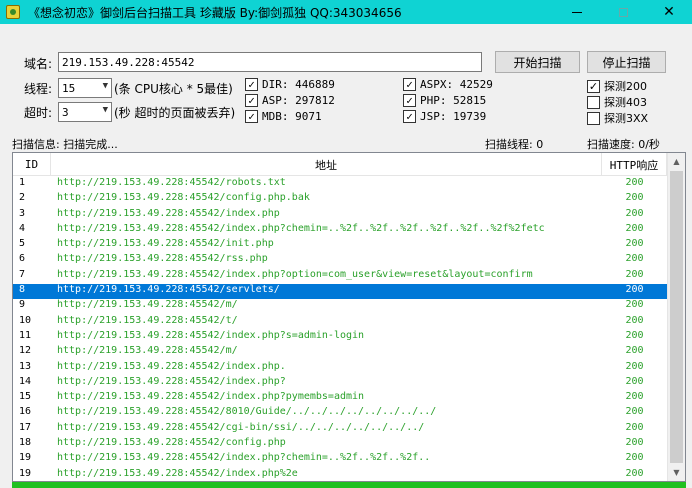 The width and height of the screenshot is (692, 488). I want to click on row-url: http://219.153.49.228:45542/index.php%2e, so click(177, 473).